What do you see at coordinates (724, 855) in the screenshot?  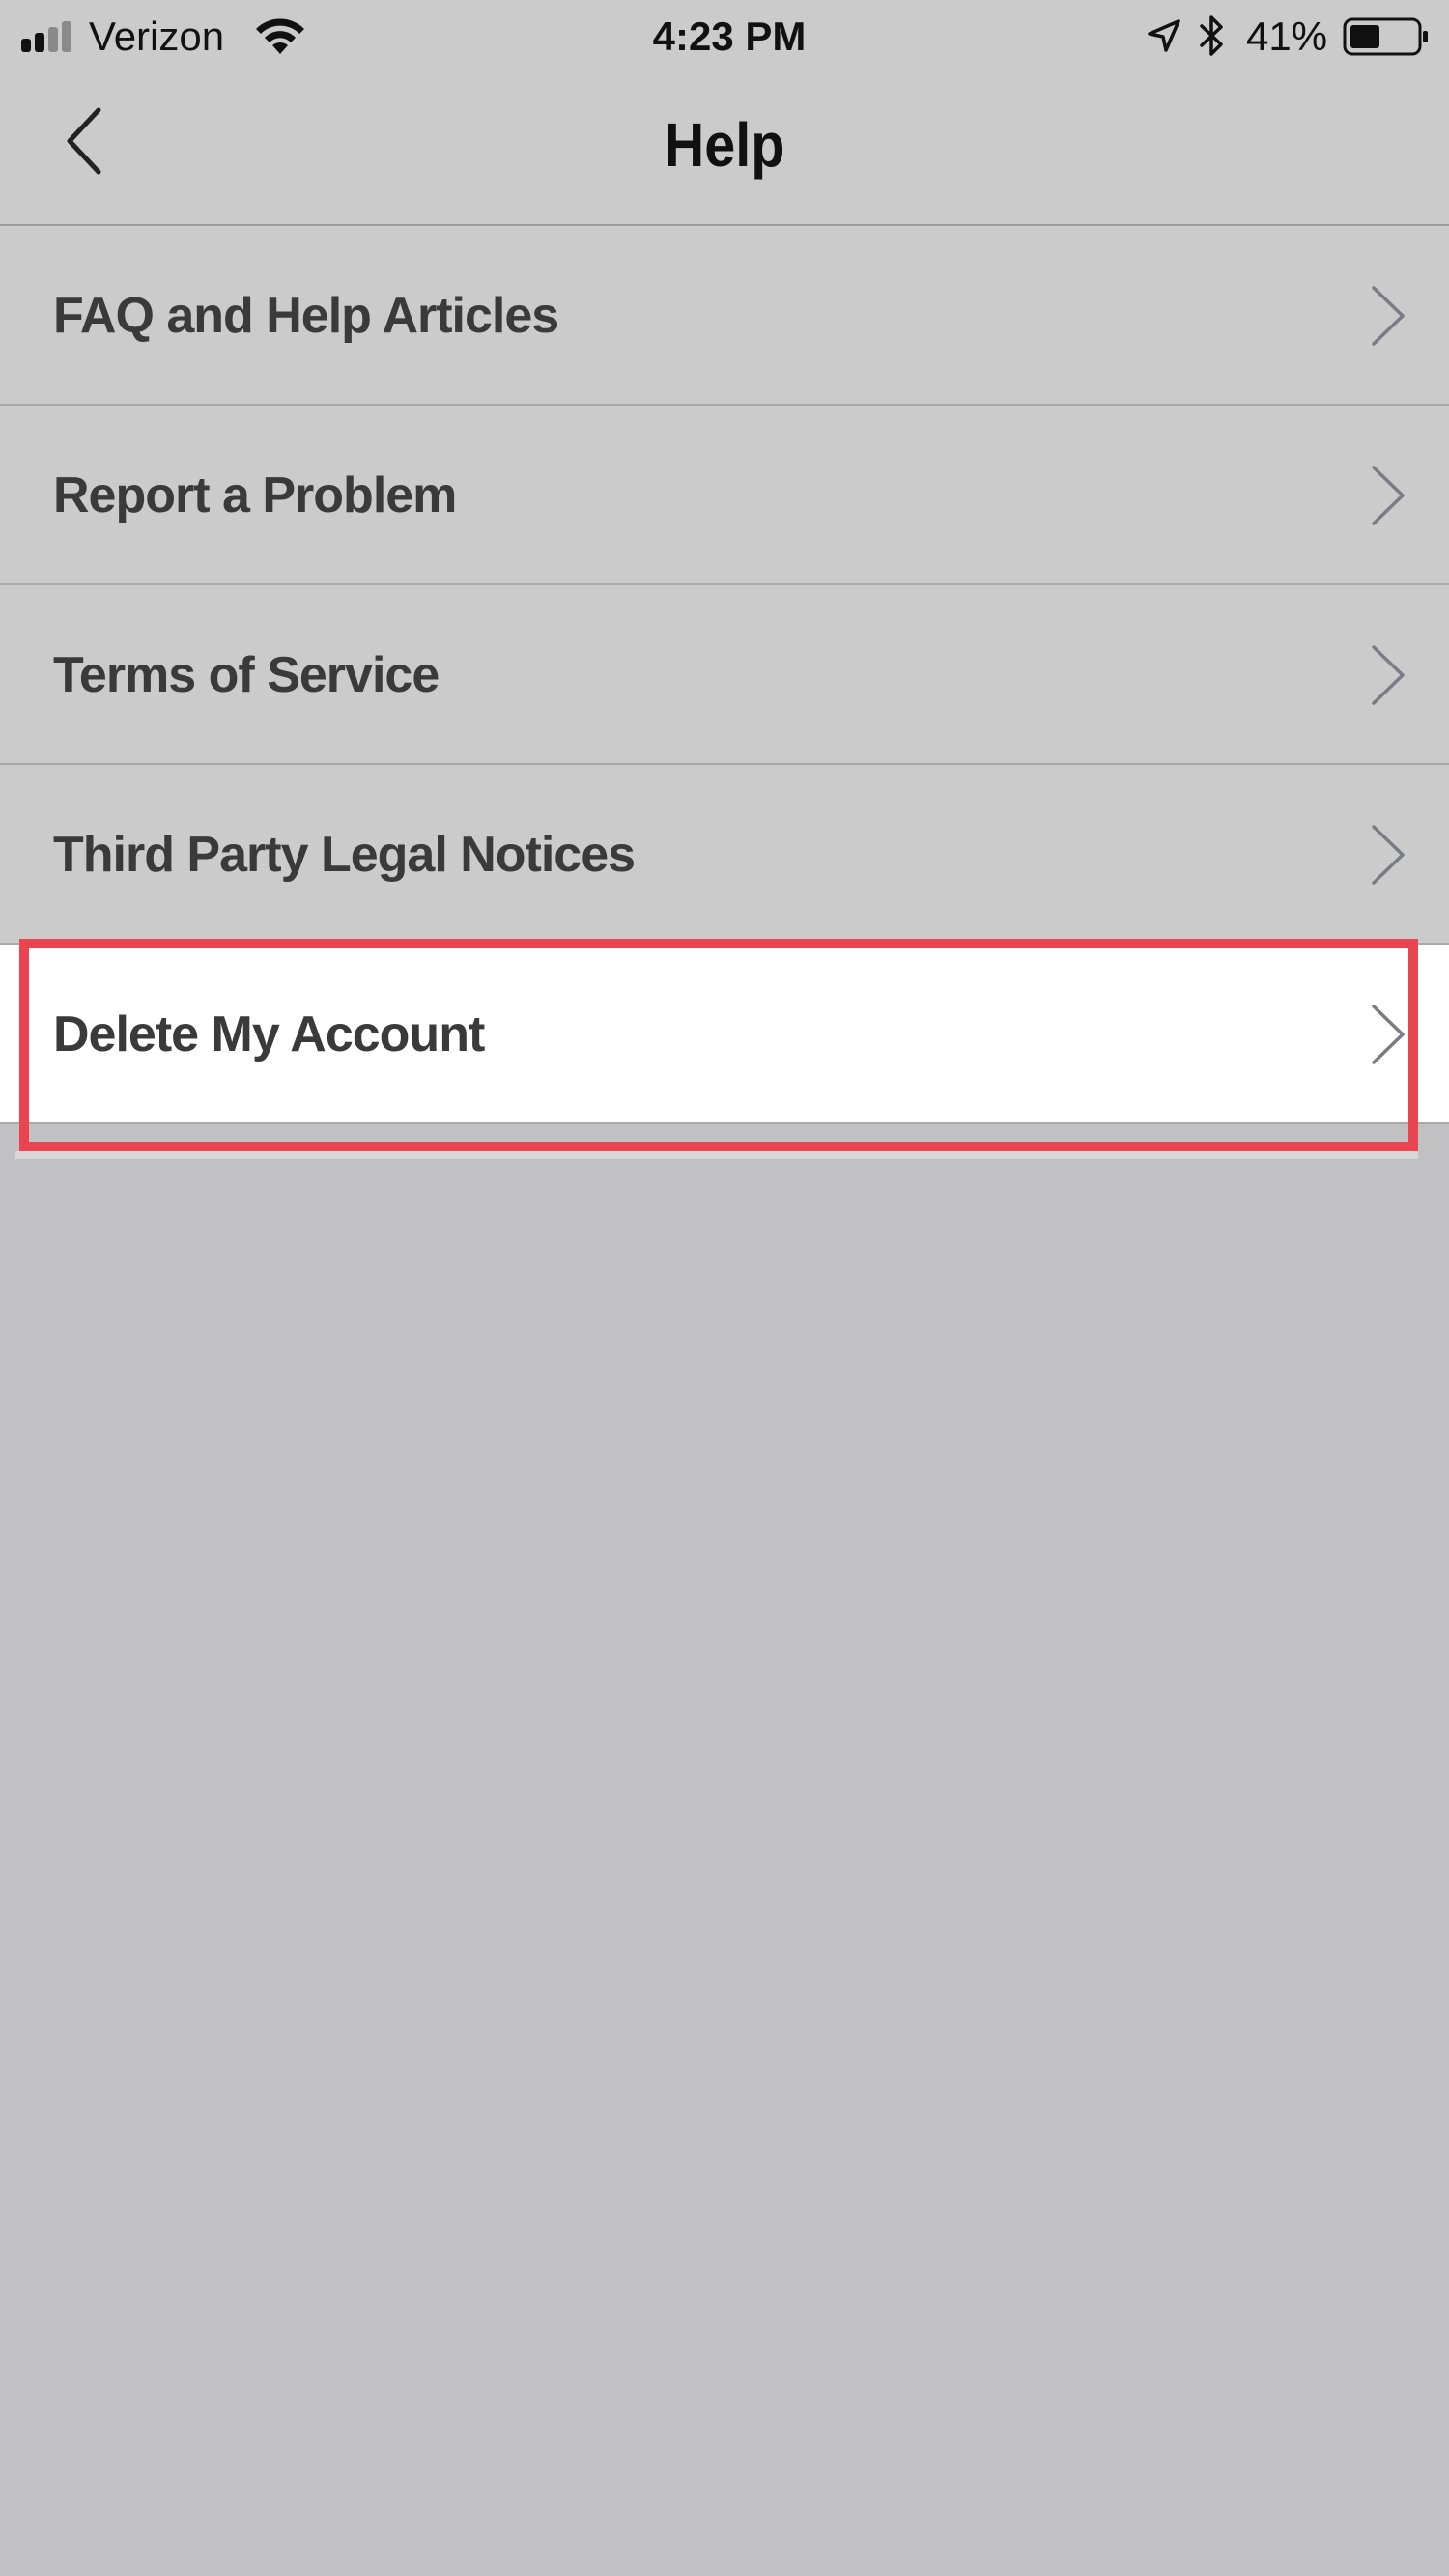 I see `menu-item-third-party-notices: Third Party Legal Notices` at bounding box center [724, 855].